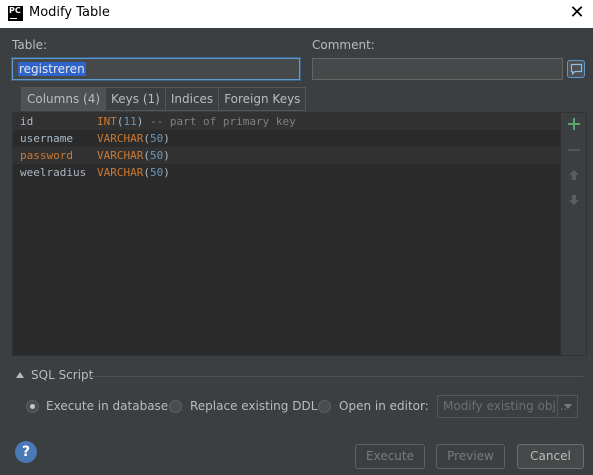  I want to click on open-in-editor-label: Open in editor:, so click(384, 406).